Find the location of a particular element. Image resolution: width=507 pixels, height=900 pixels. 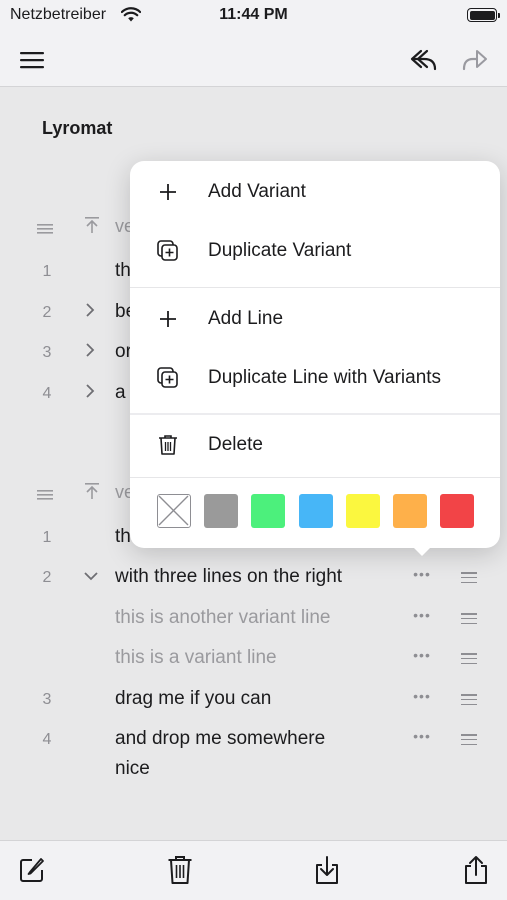

color-swatch-gray is located at coordinates (221, 511).